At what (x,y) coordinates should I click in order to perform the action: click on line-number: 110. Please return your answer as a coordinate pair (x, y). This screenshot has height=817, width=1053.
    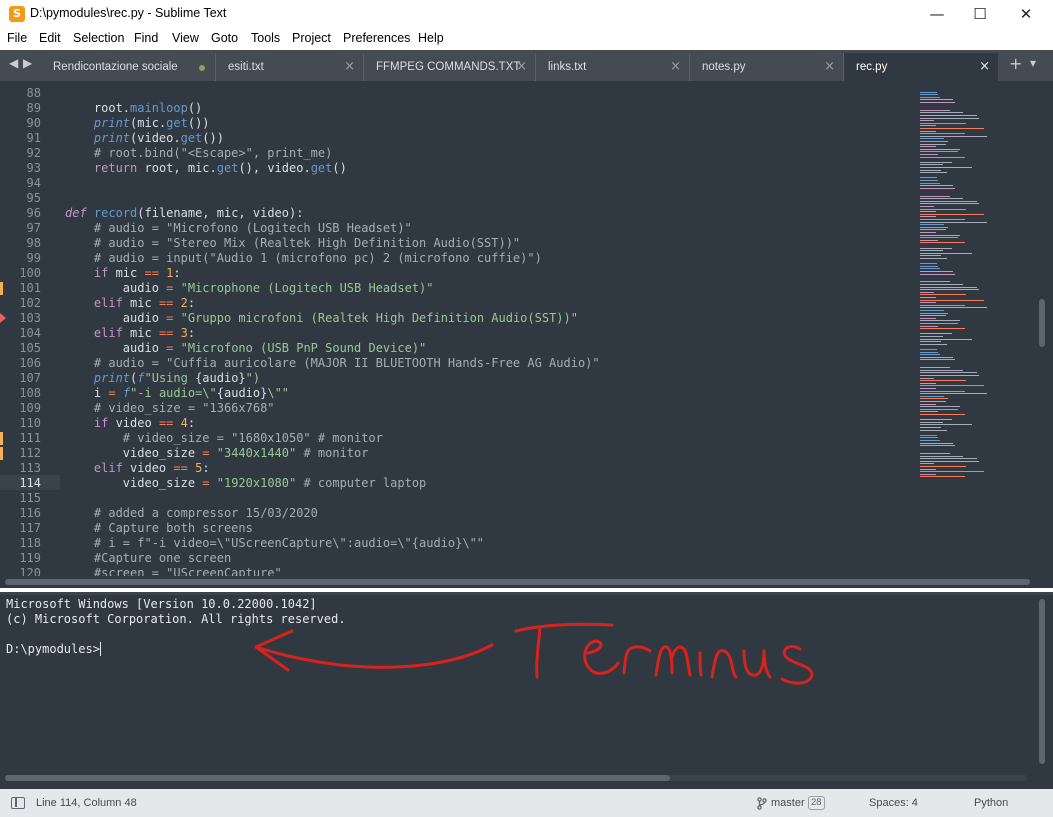
    Looking at the image, I should click on (30, 423).